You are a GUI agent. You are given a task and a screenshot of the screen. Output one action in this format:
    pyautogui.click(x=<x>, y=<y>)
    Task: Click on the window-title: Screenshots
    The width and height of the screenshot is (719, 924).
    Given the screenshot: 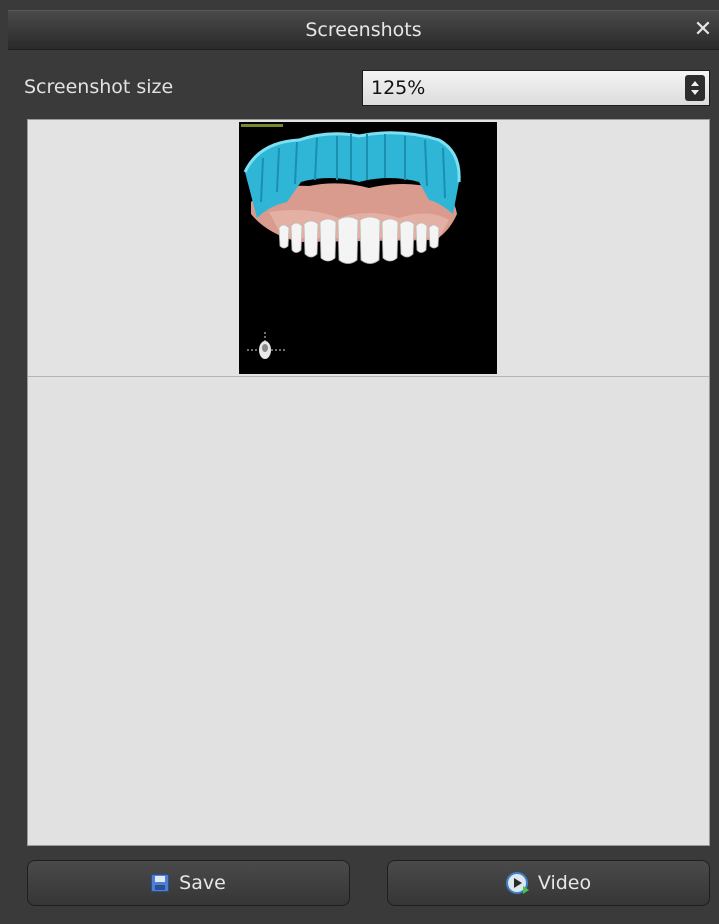 What is the action you would take?
    pyautogui.click(x=363, y=30)
    